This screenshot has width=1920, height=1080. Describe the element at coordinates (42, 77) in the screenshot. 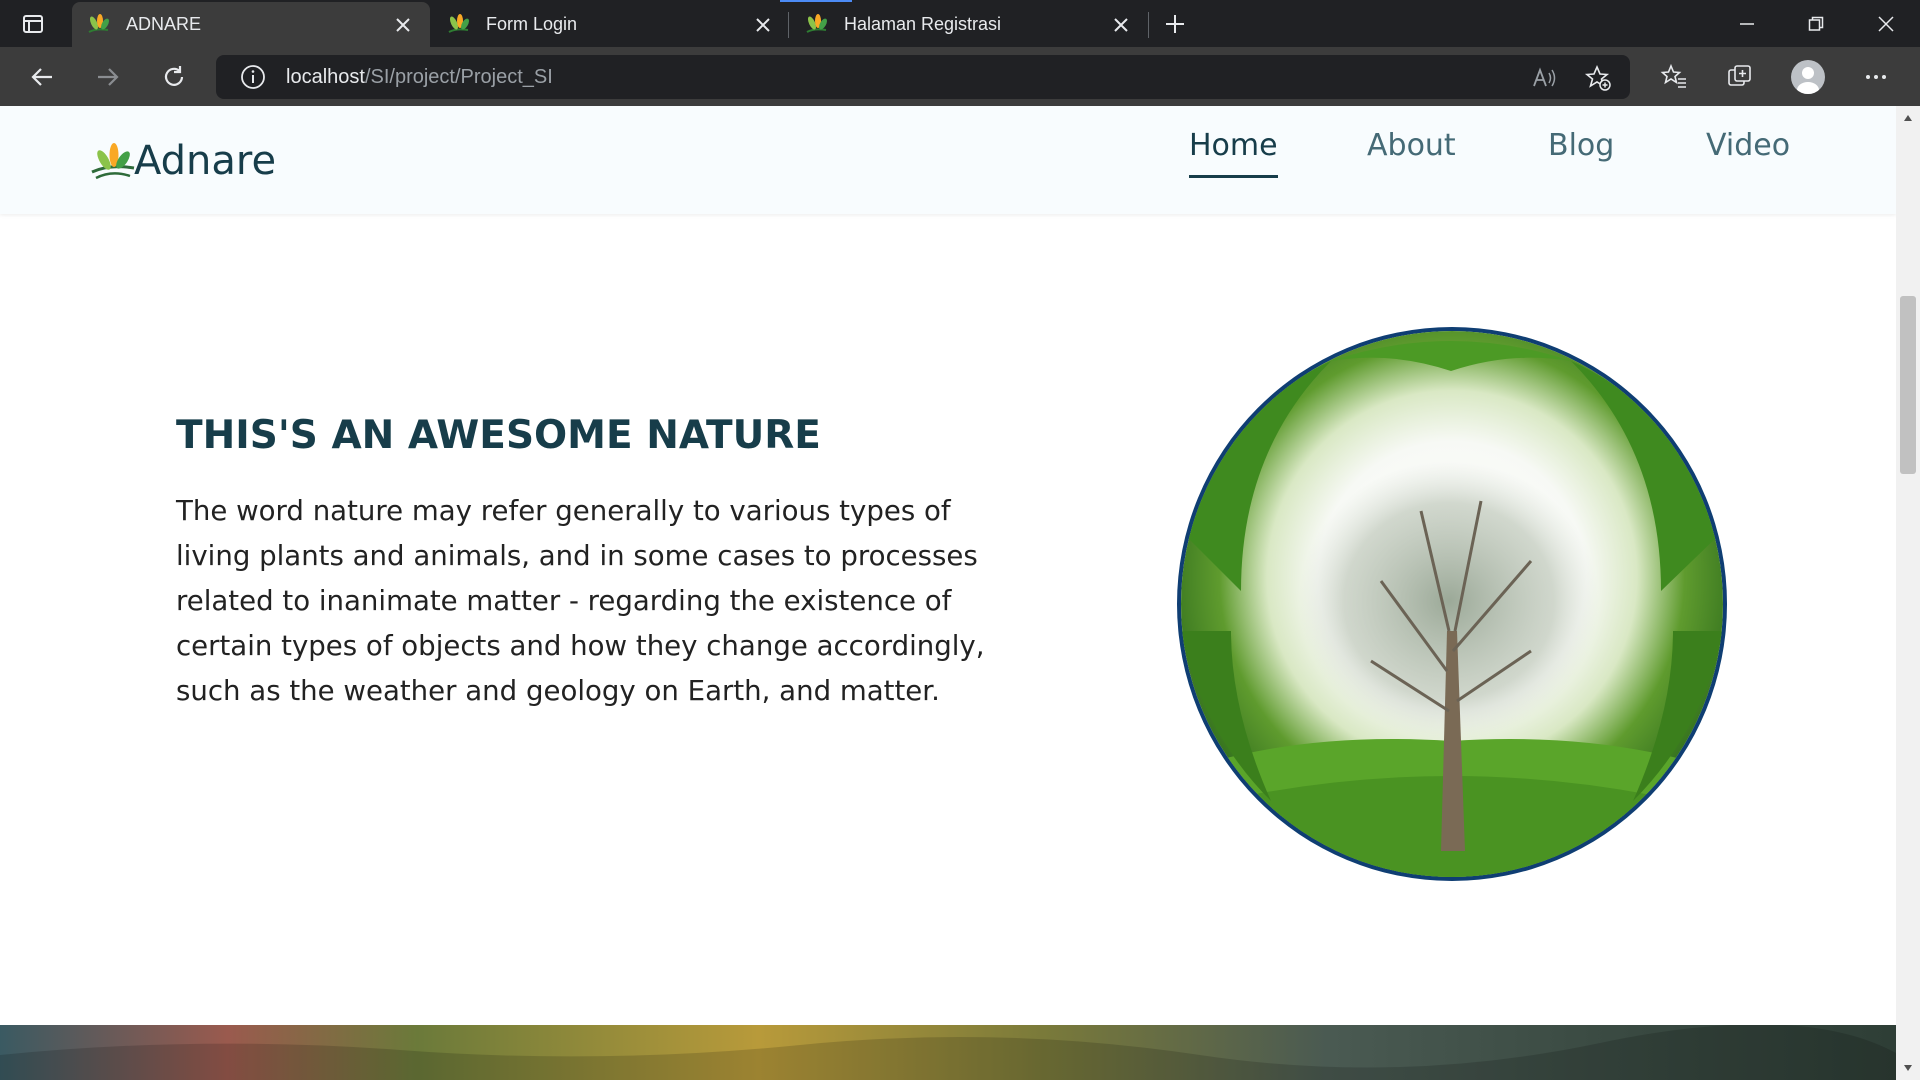

I see `back-icon` at that location.